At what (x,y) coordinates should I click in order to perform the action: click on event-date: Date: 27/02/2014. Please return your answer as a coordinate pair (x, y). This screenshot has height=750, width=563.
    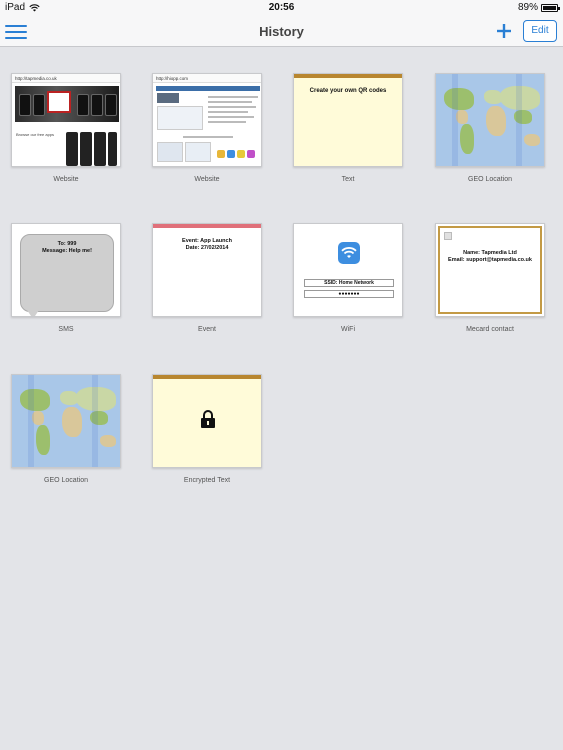
    Looking at the image, I should click on (207, 248).